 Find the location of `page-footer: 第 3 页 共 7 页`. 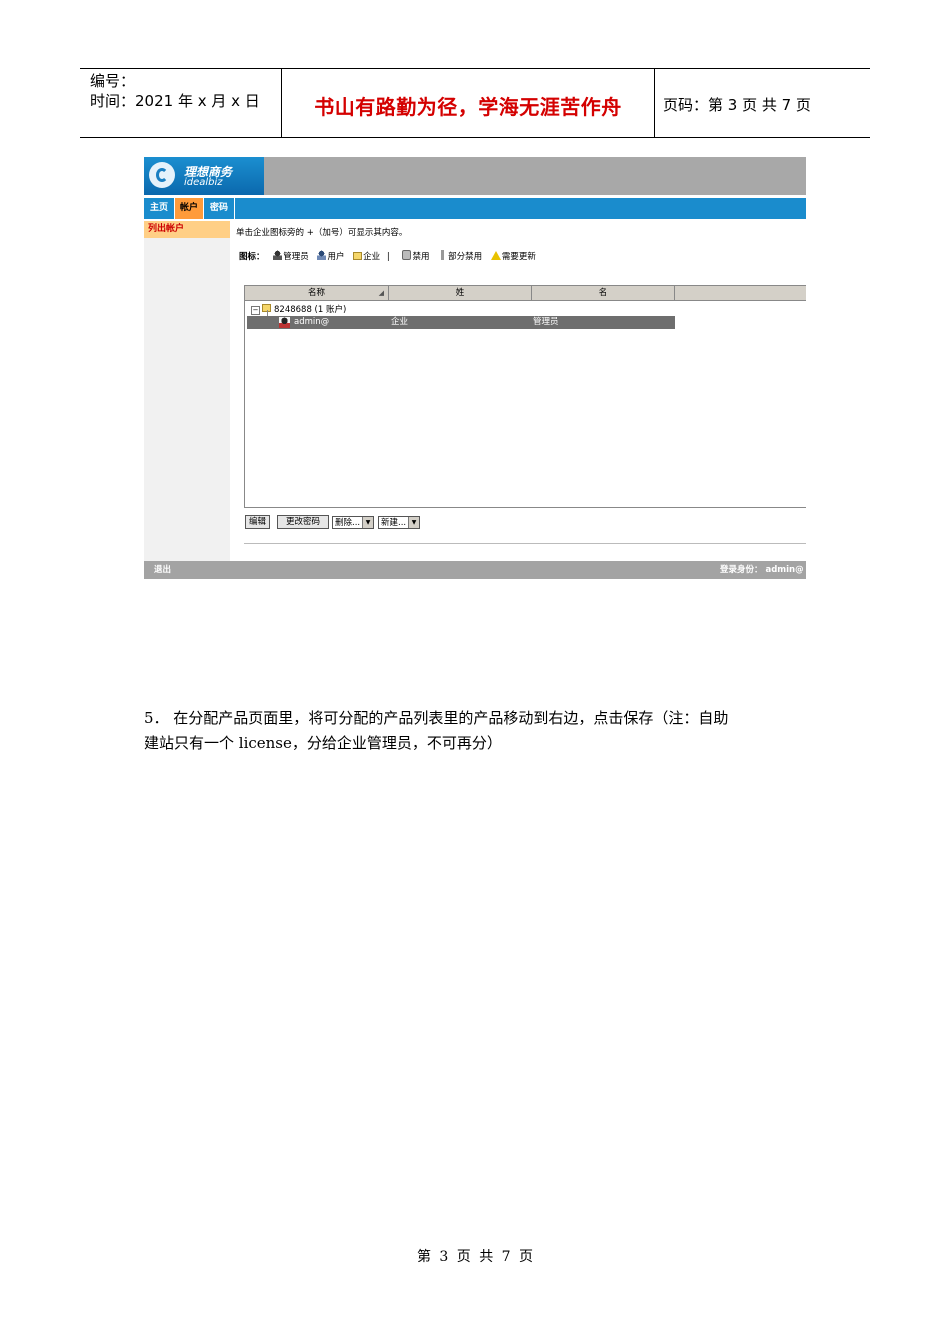

page-footer: 第 3 页 共 7 页 is located at coordinates (475, 1257).